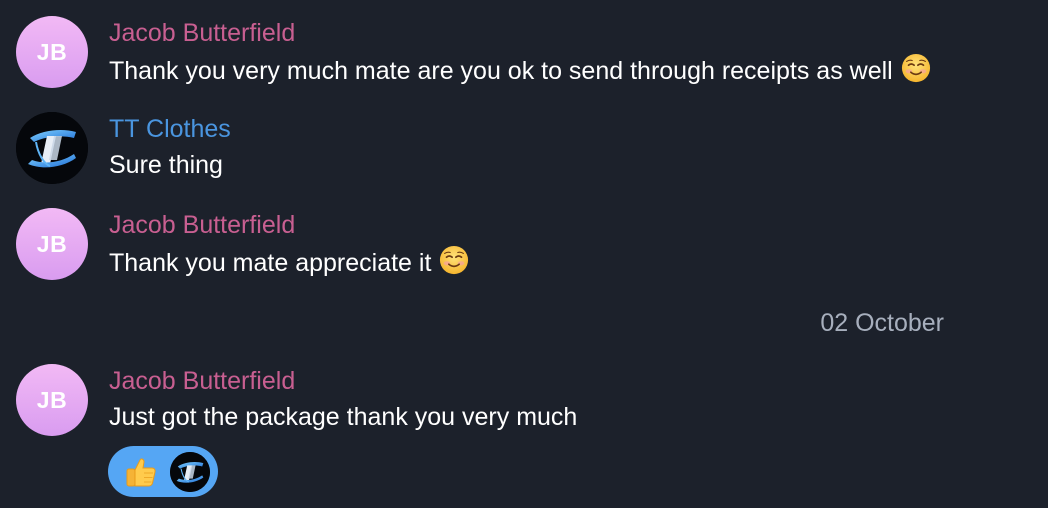  Describe the element at coordinates (882, 323) in the screenshot. I see `date-separator: 02 October` at that location.